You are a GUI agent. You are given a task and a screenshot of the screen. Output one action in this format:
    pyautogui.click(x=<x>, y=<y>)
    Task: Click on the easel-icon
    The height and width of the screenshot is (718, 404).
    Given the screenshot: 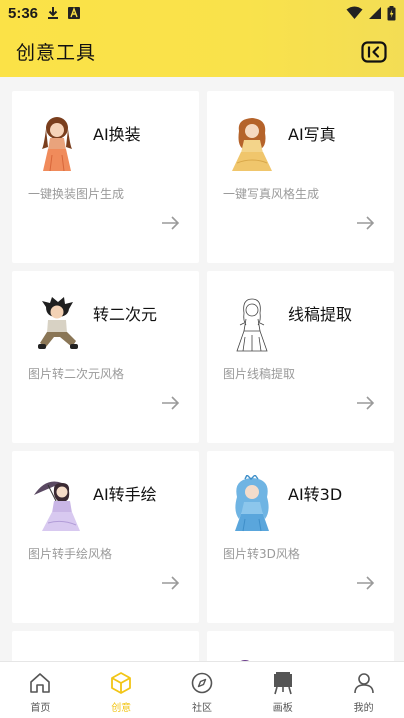 What is the action you would take?
    pyautogui.click(x=282, y=683)
    